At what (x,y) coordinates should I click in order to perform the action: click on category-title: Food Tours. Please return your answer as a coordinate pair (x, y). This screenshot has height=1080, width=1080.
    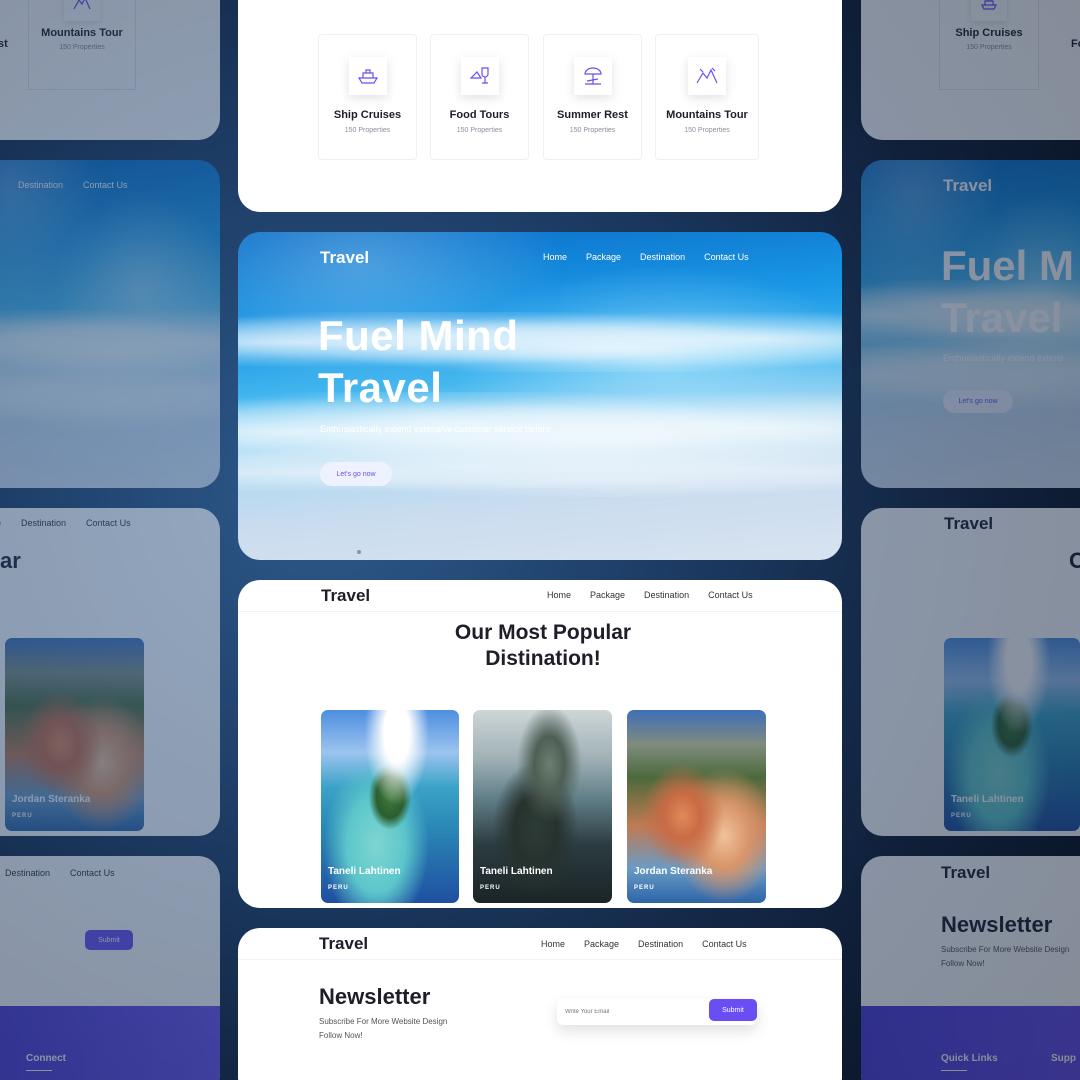
    Looking at the image, I should click on (479, 115).